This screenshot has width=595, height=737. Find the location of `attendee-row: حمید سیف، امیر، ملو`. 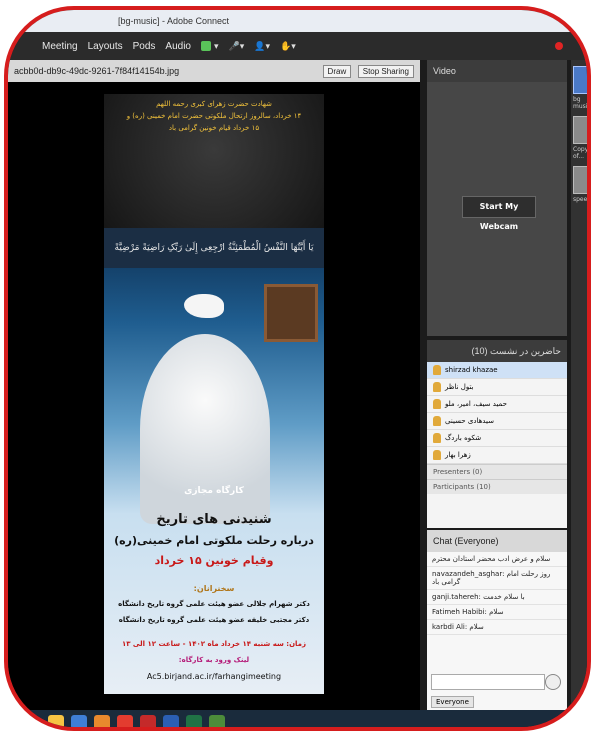

attendee-row: حمید سیف، امیر، ملو is located at coordinates (497, 404).